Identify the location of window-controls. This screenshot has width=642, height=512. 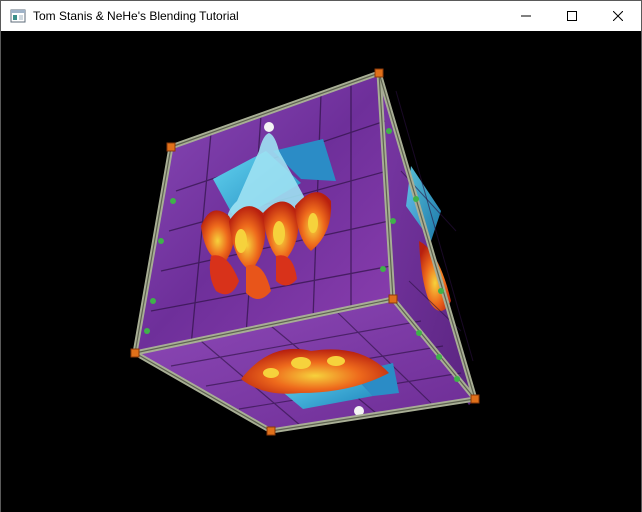
(572, 16).